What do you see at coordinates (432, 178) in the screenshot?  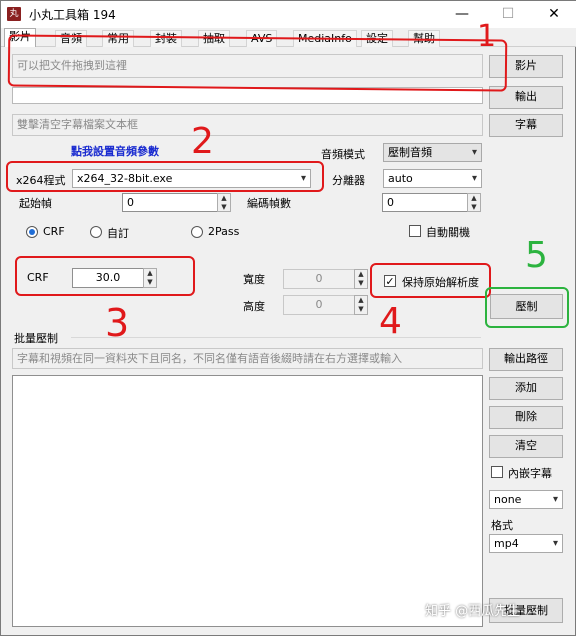 I see `splitter-select: auto ▾` at bounding box center [432, 178].